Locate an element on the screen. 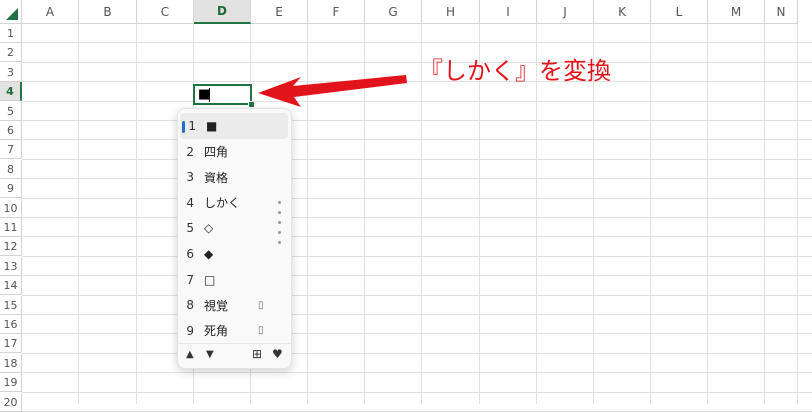  annotation-text: 『しかく』を変換 is located at coordinates (515, 71).